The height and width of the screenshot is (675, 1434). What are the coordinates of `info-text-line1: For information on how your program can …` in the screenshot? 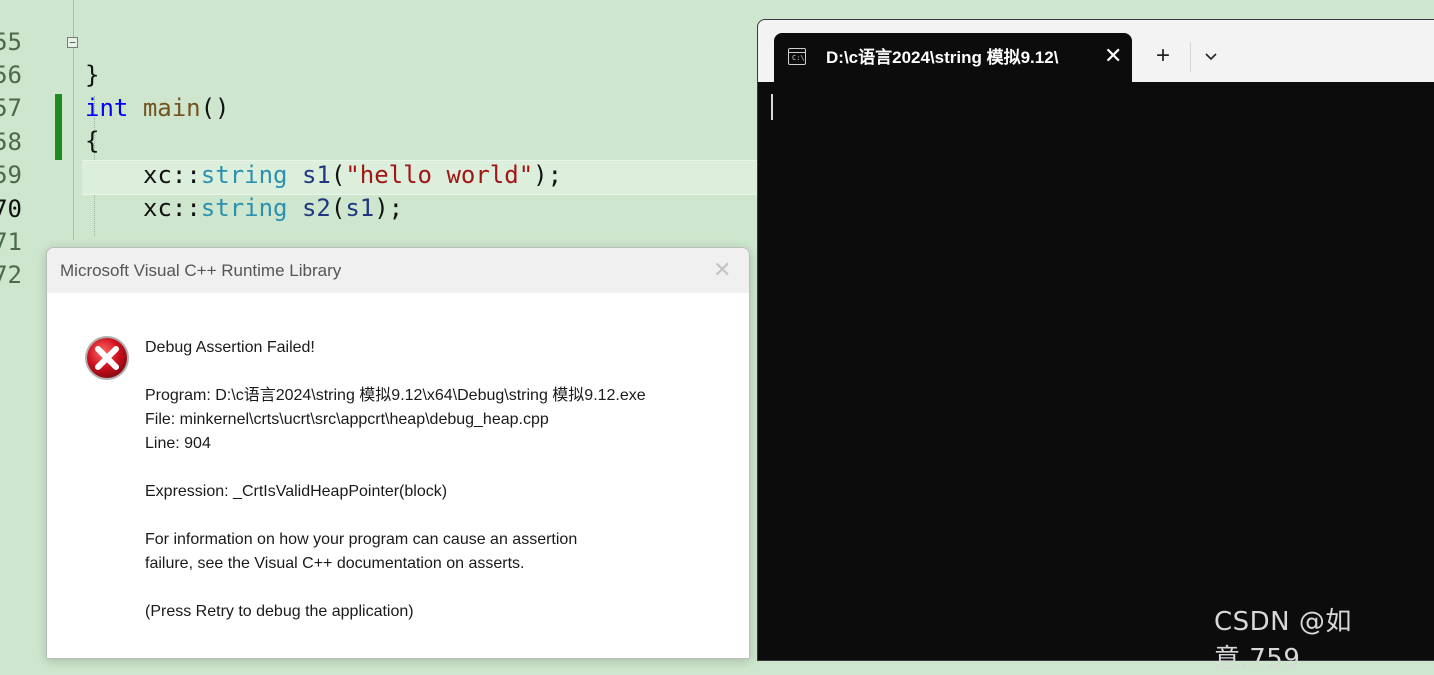 It's located at (361, 539).